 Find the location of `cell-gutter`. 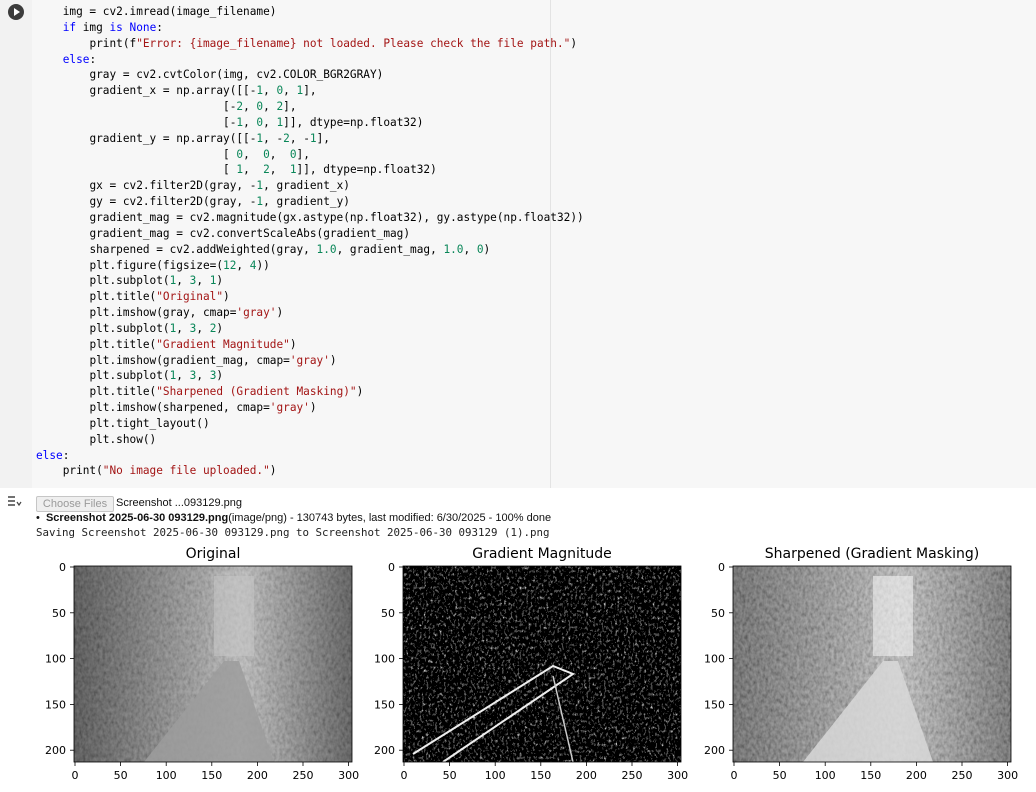

cell-gutter is located at coordinates (16, 244).